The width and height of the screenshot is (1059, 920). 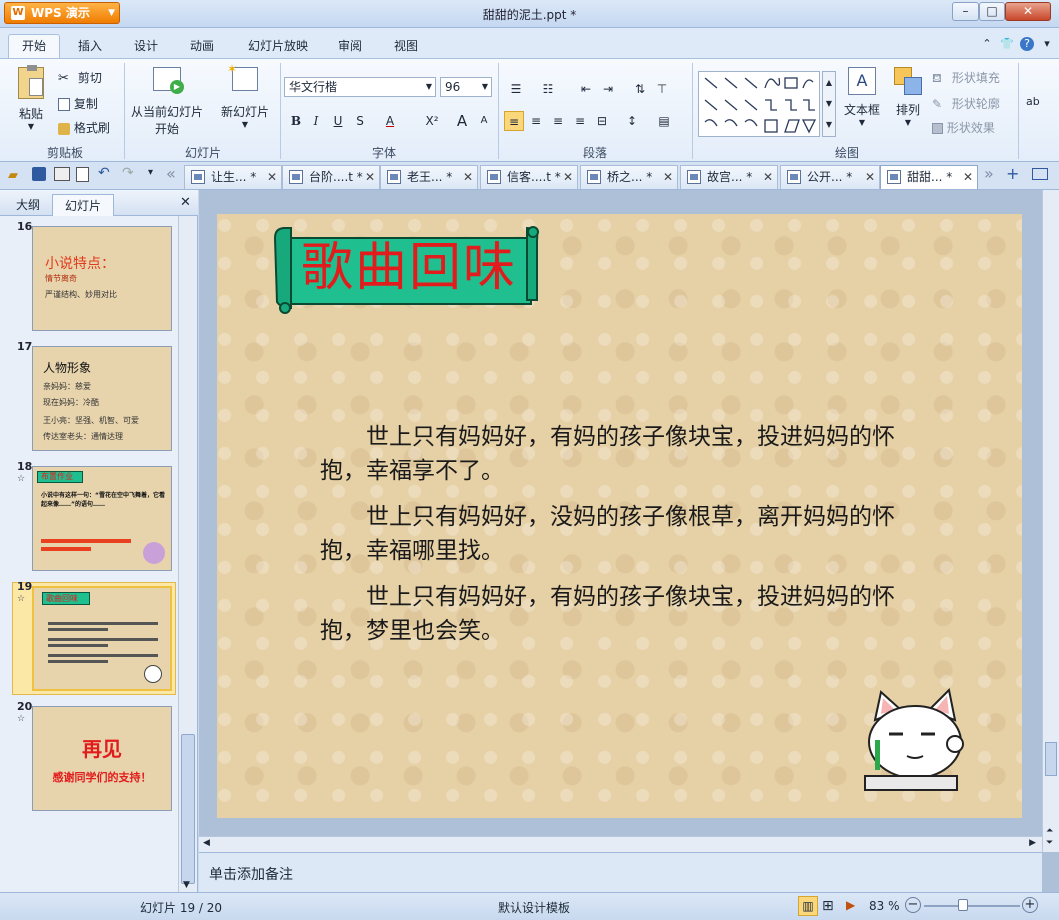 I want to click on tab-review: 审阅, so click(x=350, y=47).